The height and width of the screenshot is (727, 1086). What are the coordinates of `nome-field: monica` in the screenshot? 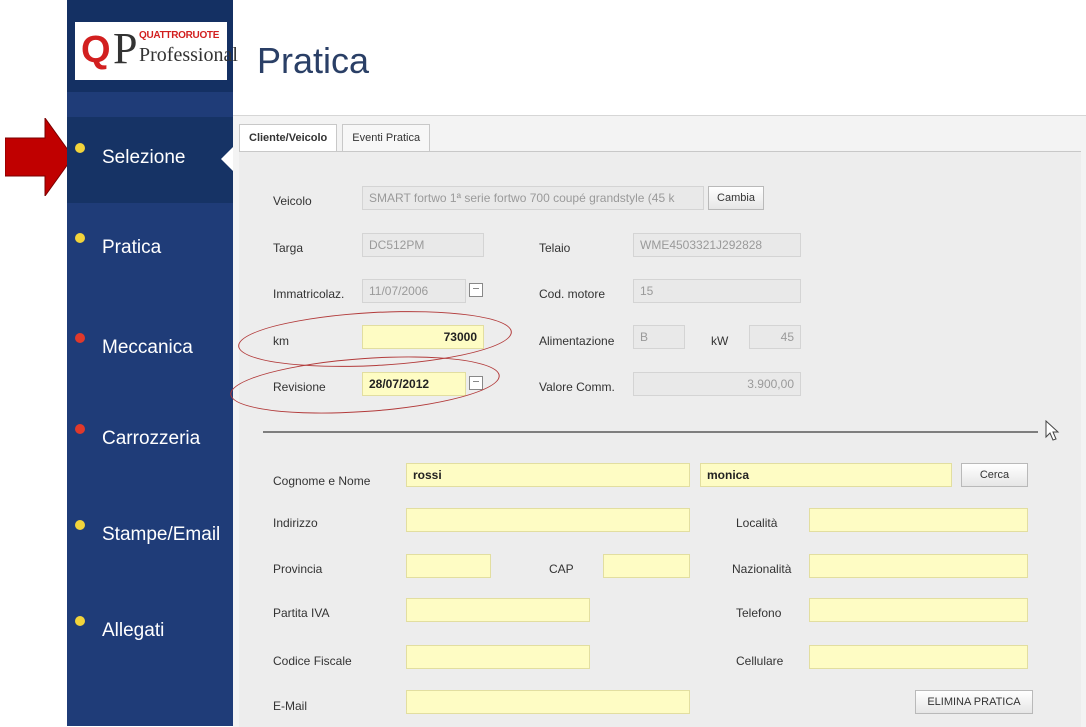 It's located at (826, 475).